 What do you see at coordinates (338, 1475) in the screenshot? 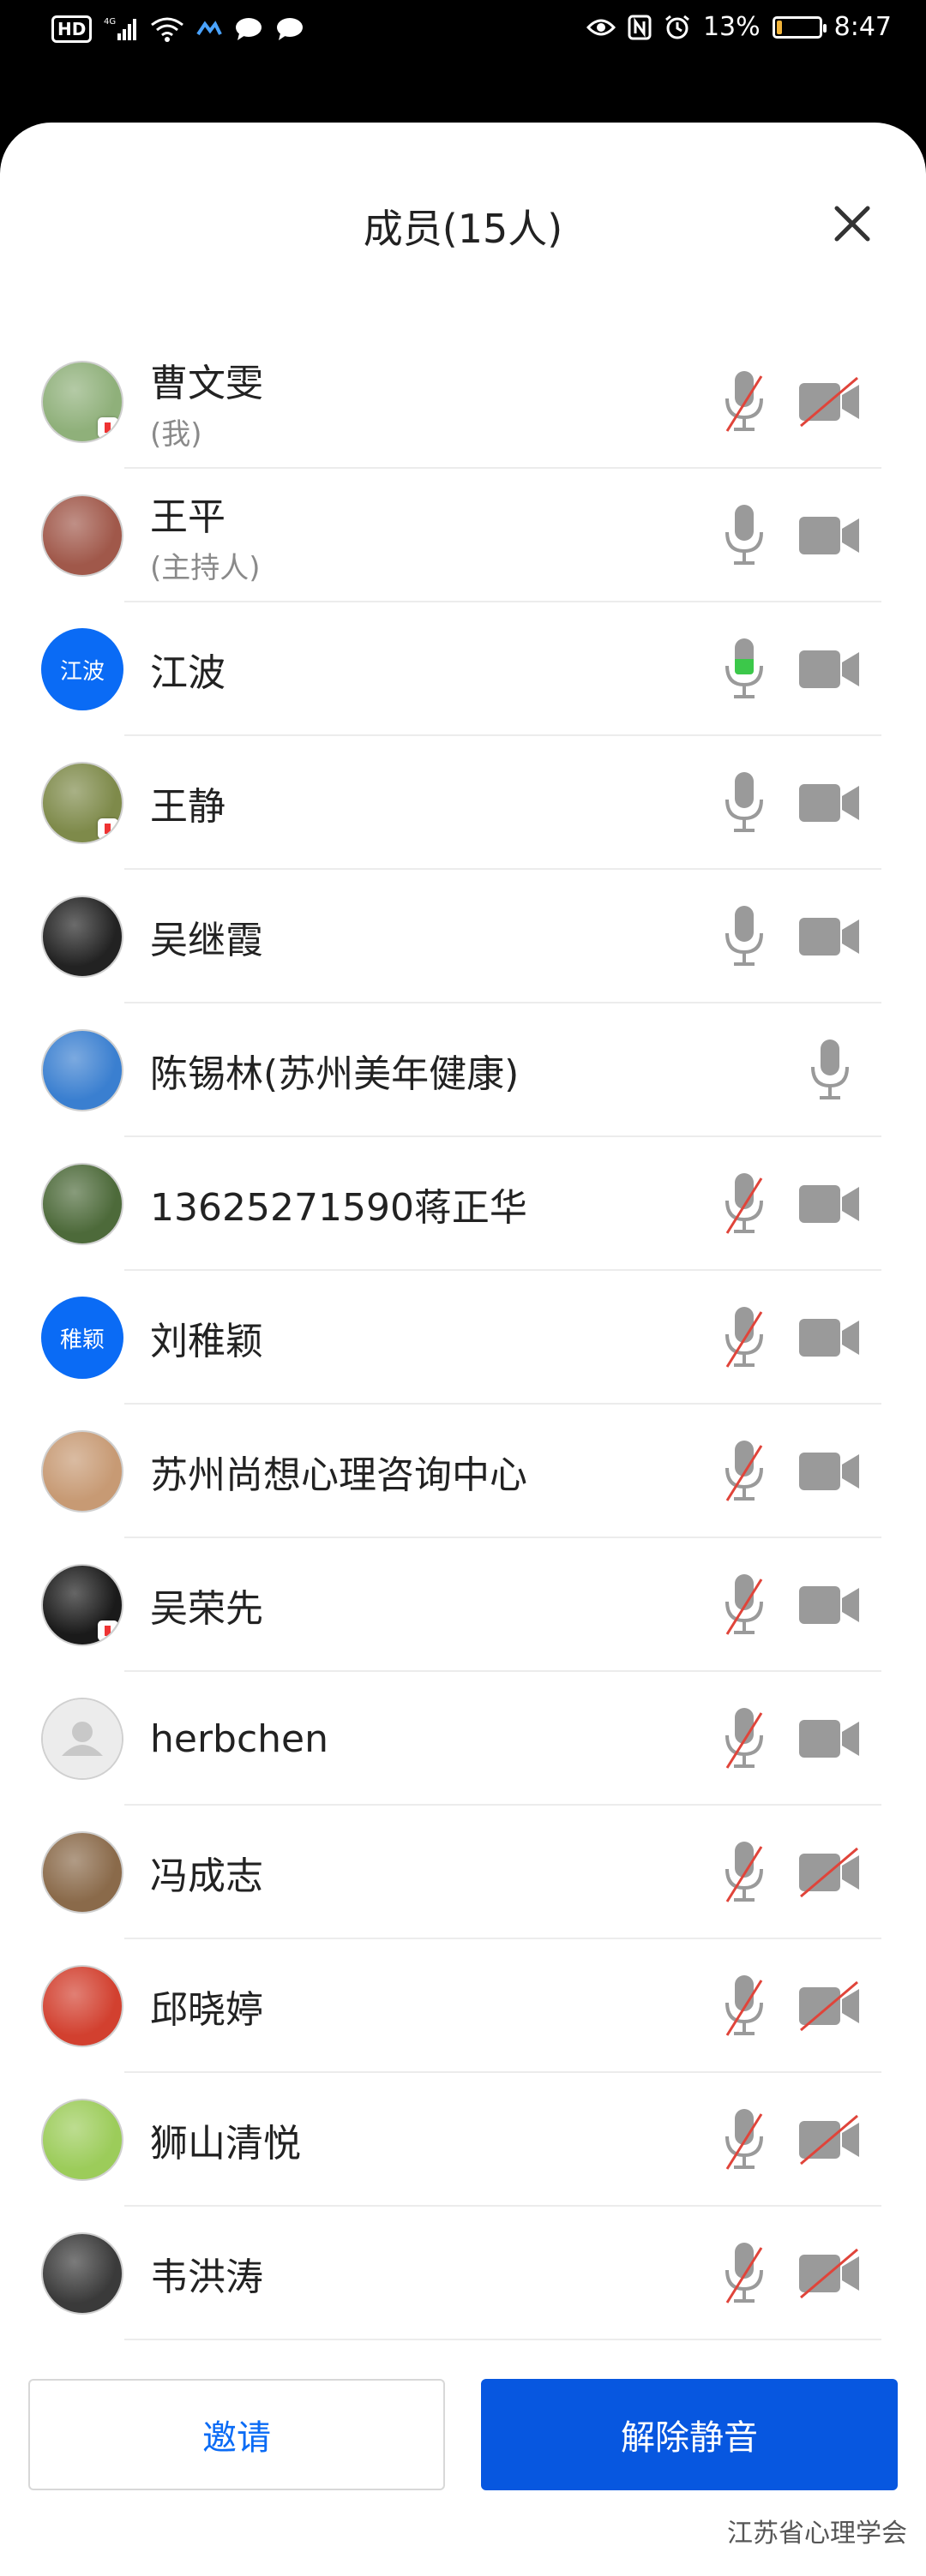
I see `member-name: 苏州尚想心理咨询中心` at bounding box center [338, 1475].